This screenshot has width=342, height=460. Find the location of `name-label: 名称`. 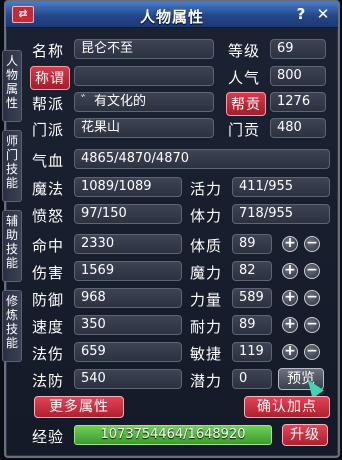

name-label: 名称 is located at coordinates (48, 51).